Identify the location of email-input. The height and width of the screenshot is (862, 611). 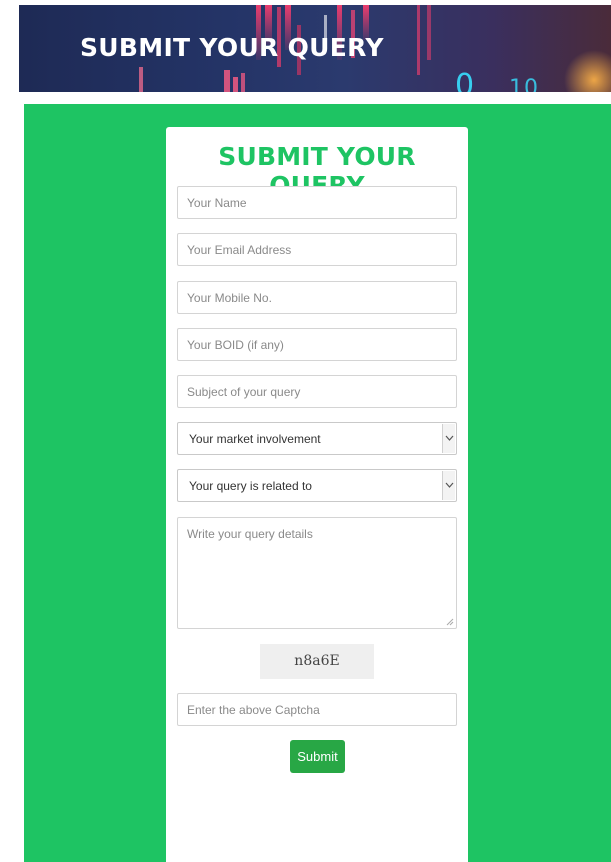
(317, 249).